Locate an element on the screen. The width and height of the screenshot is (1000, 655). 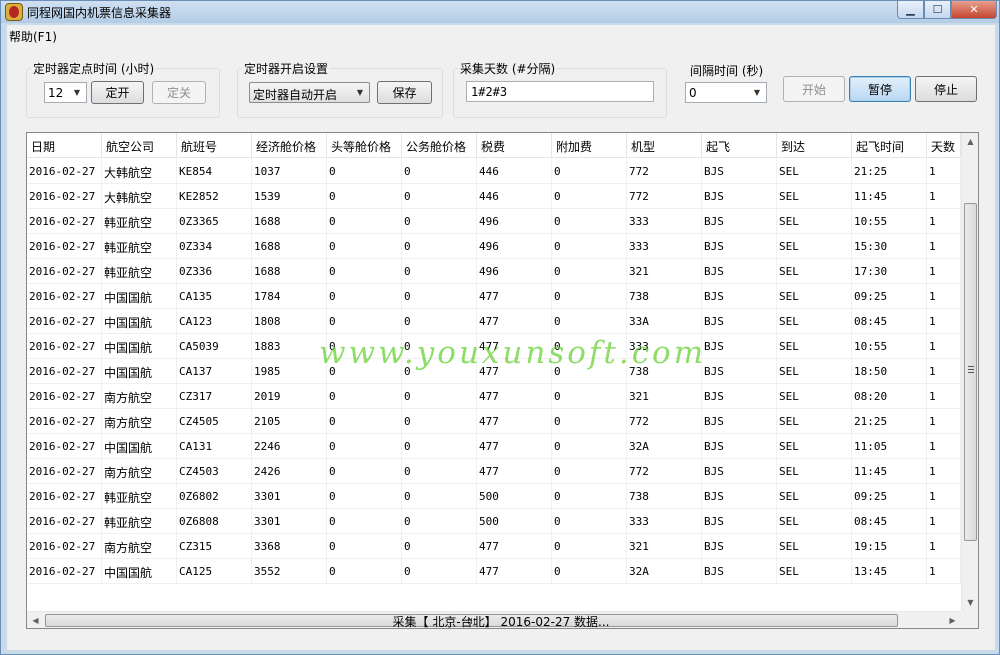
maximize-button: ☐ is located at coordinates (937, 10).